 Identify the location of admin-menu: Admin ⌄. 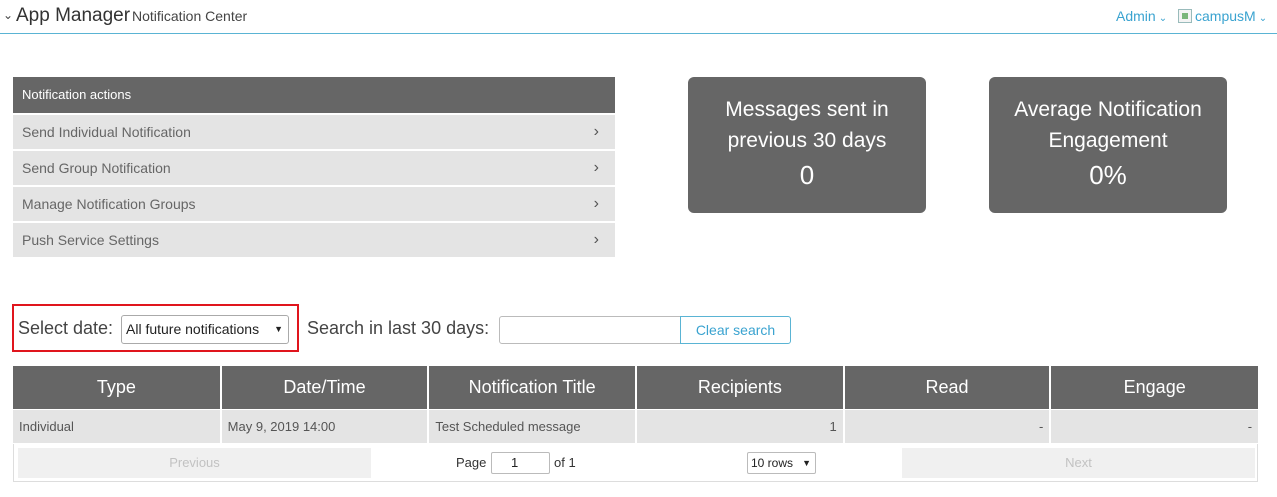
(1141, 16).